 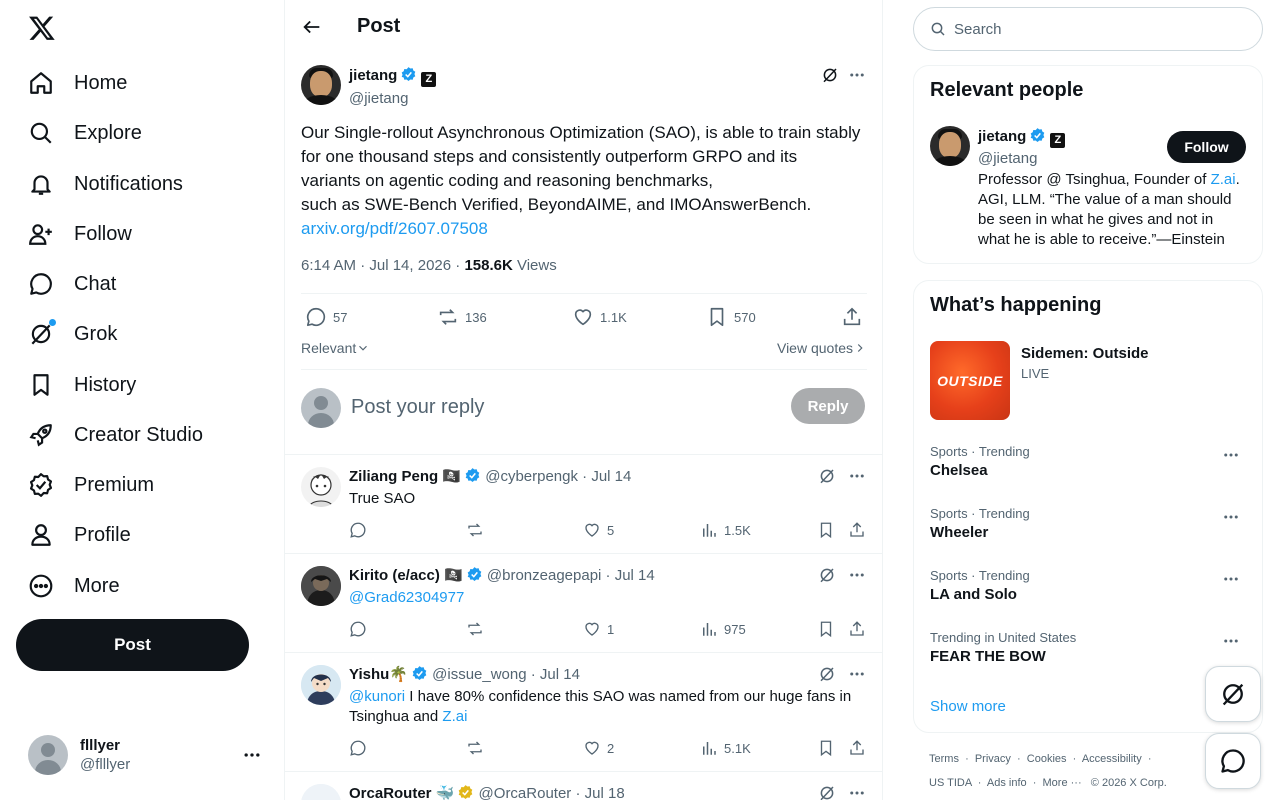 What do you see at coordinates (988, 656) in the screenshot?
I see `trend-name: FEAR THE BOW` at bounding box center [988, 656].